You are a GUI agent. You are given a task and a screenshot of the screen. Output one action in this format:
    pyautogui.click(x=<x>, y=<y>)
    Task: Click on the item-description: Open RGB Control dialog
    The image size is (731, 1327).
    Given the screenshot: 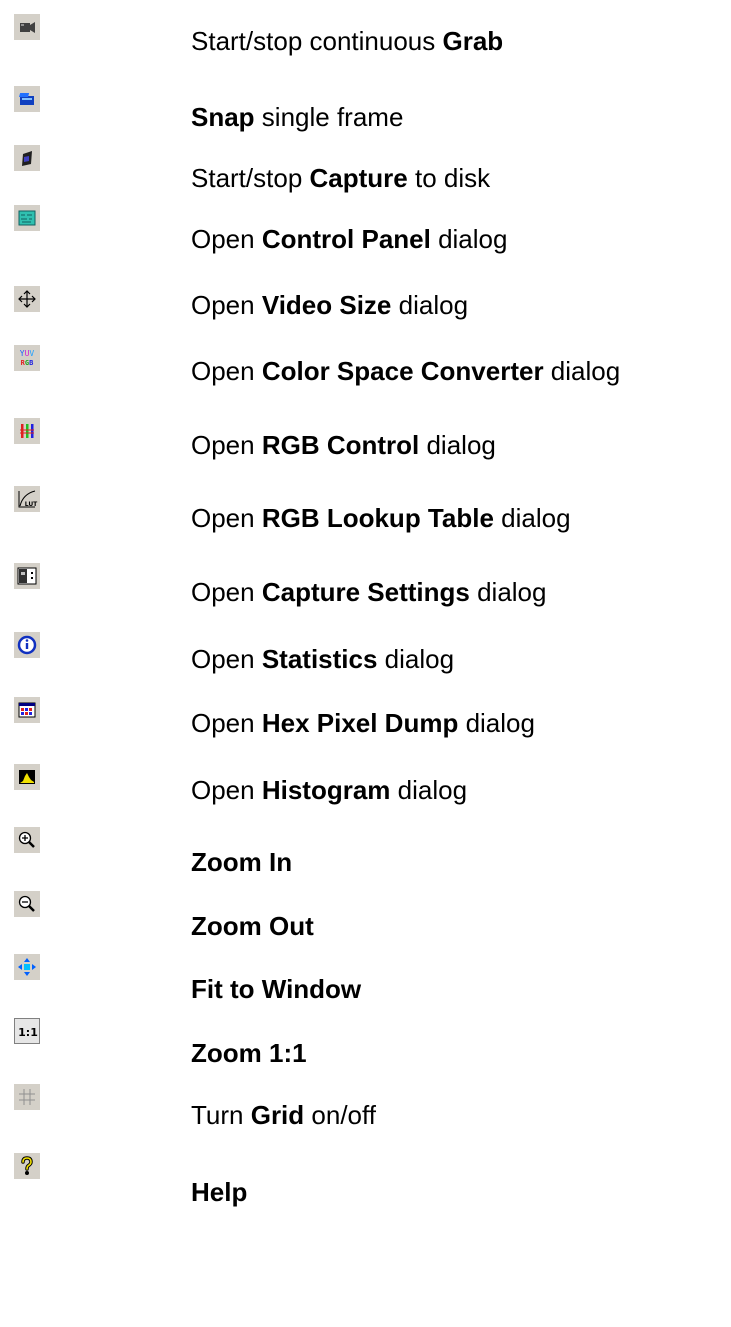 What is the action you would take?
    pyautogui.click(x=343, y=445)
    